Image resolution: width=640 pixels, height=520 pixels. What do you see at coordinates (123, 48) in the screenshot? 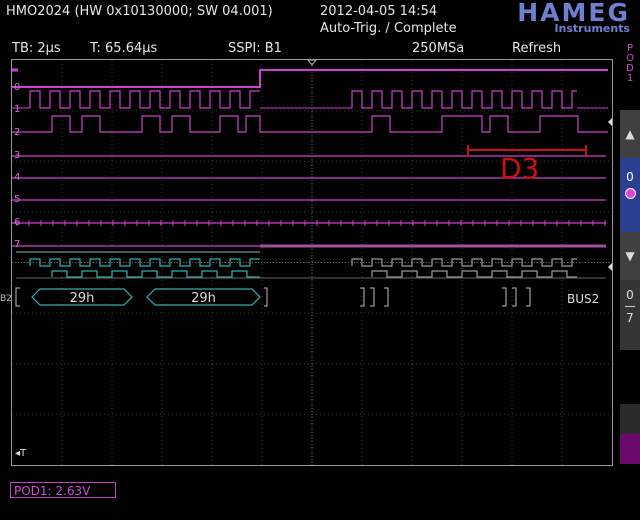
I see `trigger-time: T: 65.64µs` at bounding box center [123, 48].